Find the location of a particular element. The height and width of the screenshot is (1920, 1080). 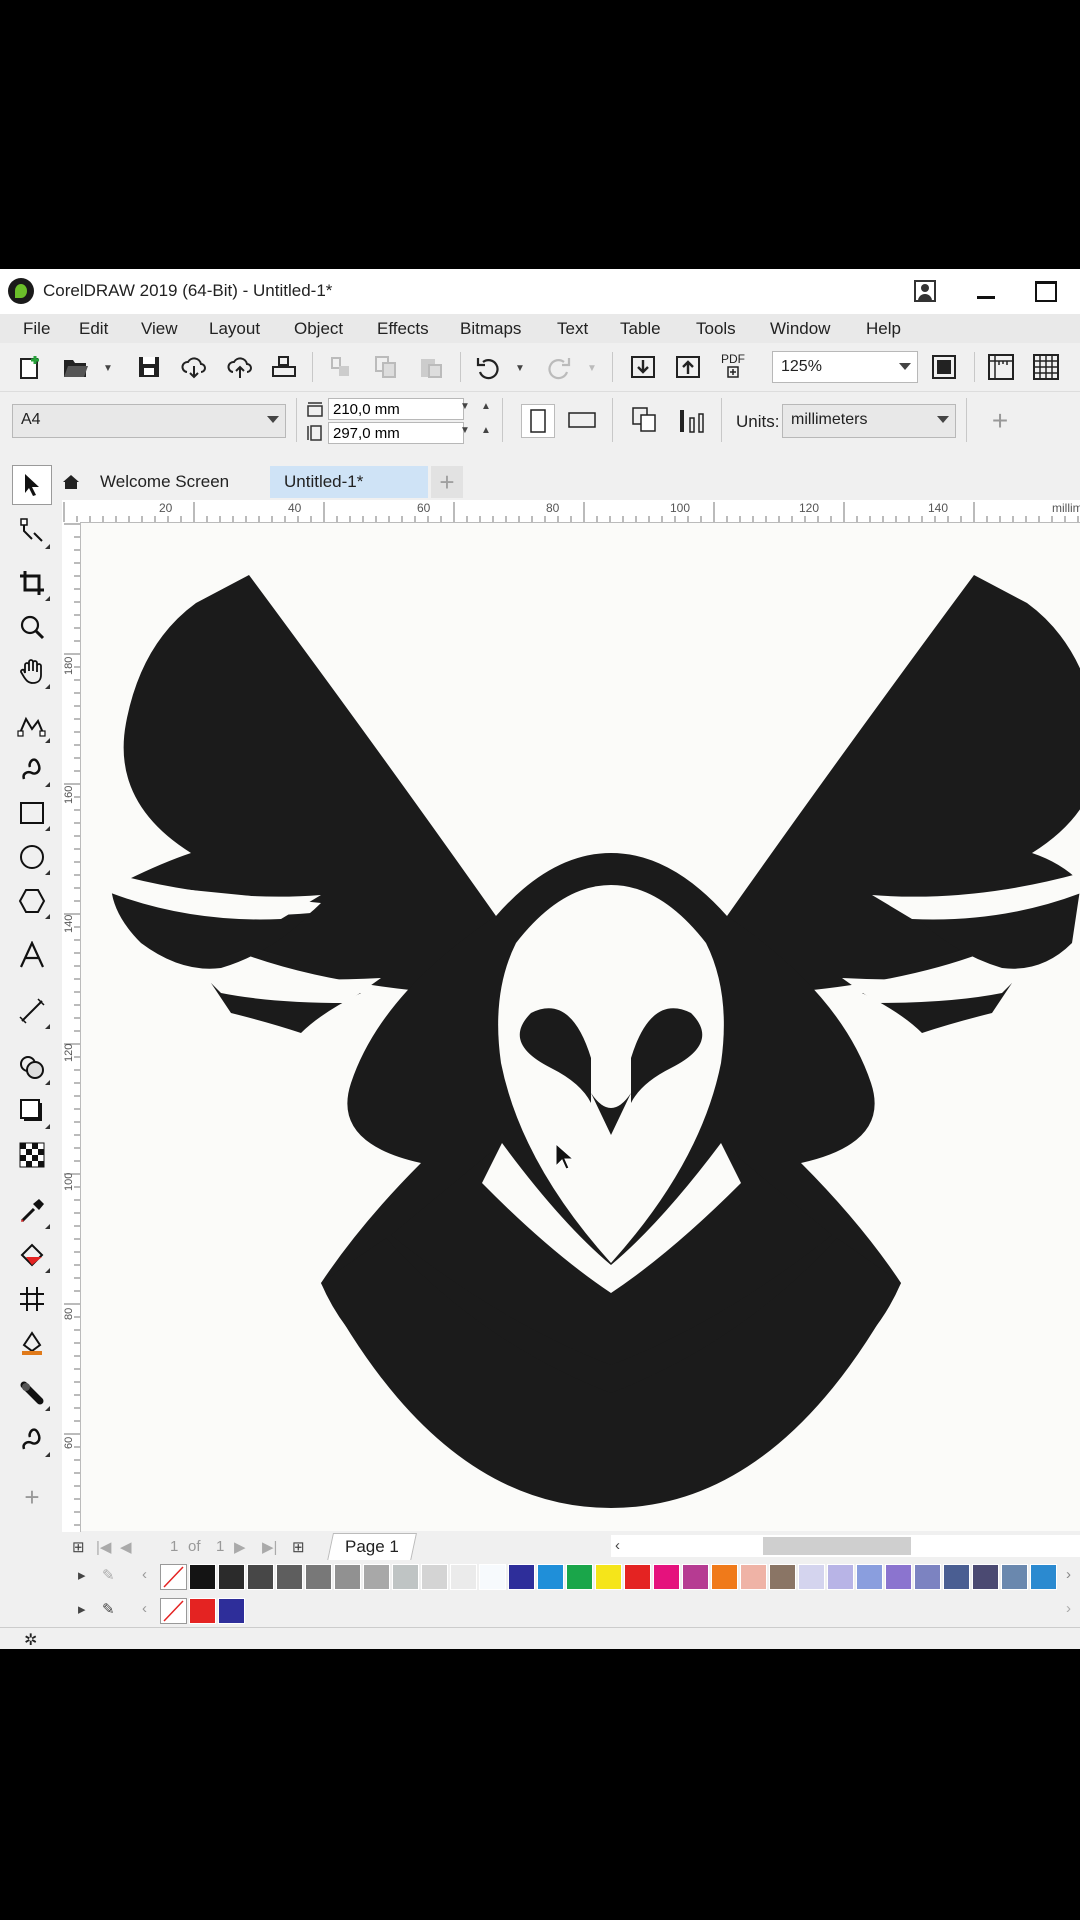

cloud-download-icon is located at coordinates (194, 367).